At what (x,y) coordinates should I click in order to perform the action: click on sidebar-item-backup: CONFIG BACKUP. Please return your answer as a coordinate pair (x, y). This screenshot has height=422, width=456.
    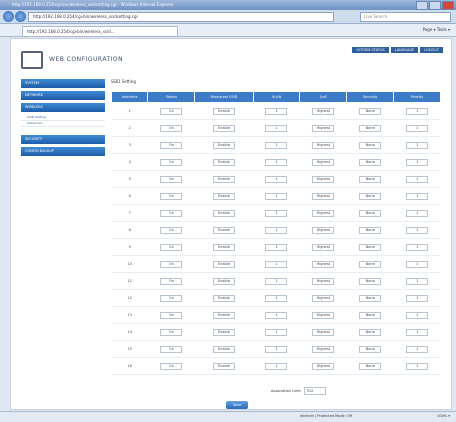
    Looking at the image, I should click on (63, 151).